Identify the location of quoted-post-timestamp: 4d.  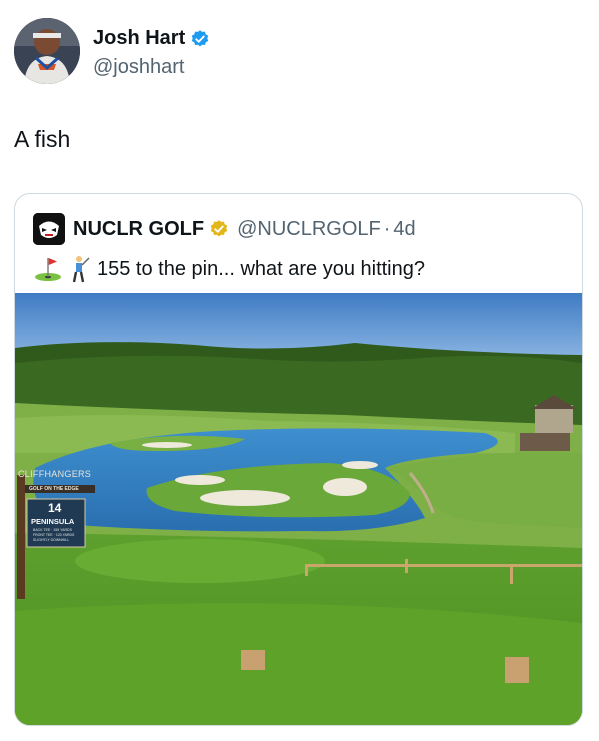
(404, 229).